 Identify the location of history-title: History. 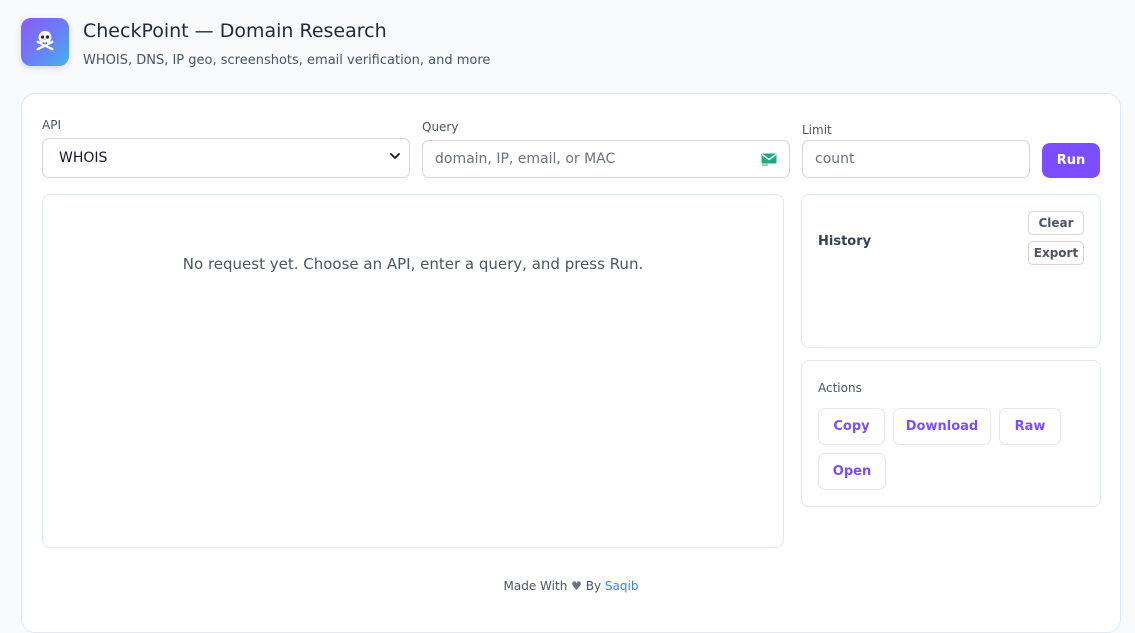
(845, 241).